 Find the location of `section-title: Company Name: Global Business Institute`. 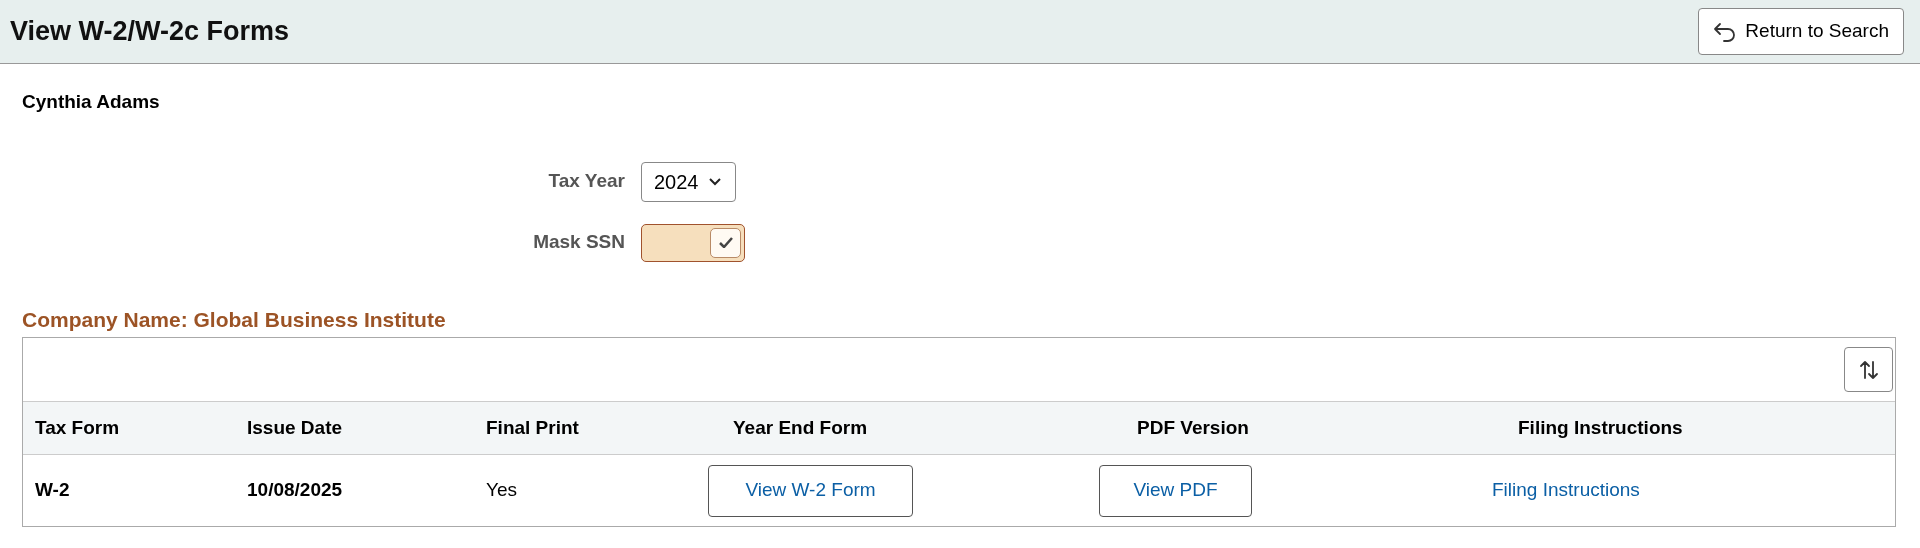

section-title: Company Name: Global Business Institute is located at coordinates (234, 319).